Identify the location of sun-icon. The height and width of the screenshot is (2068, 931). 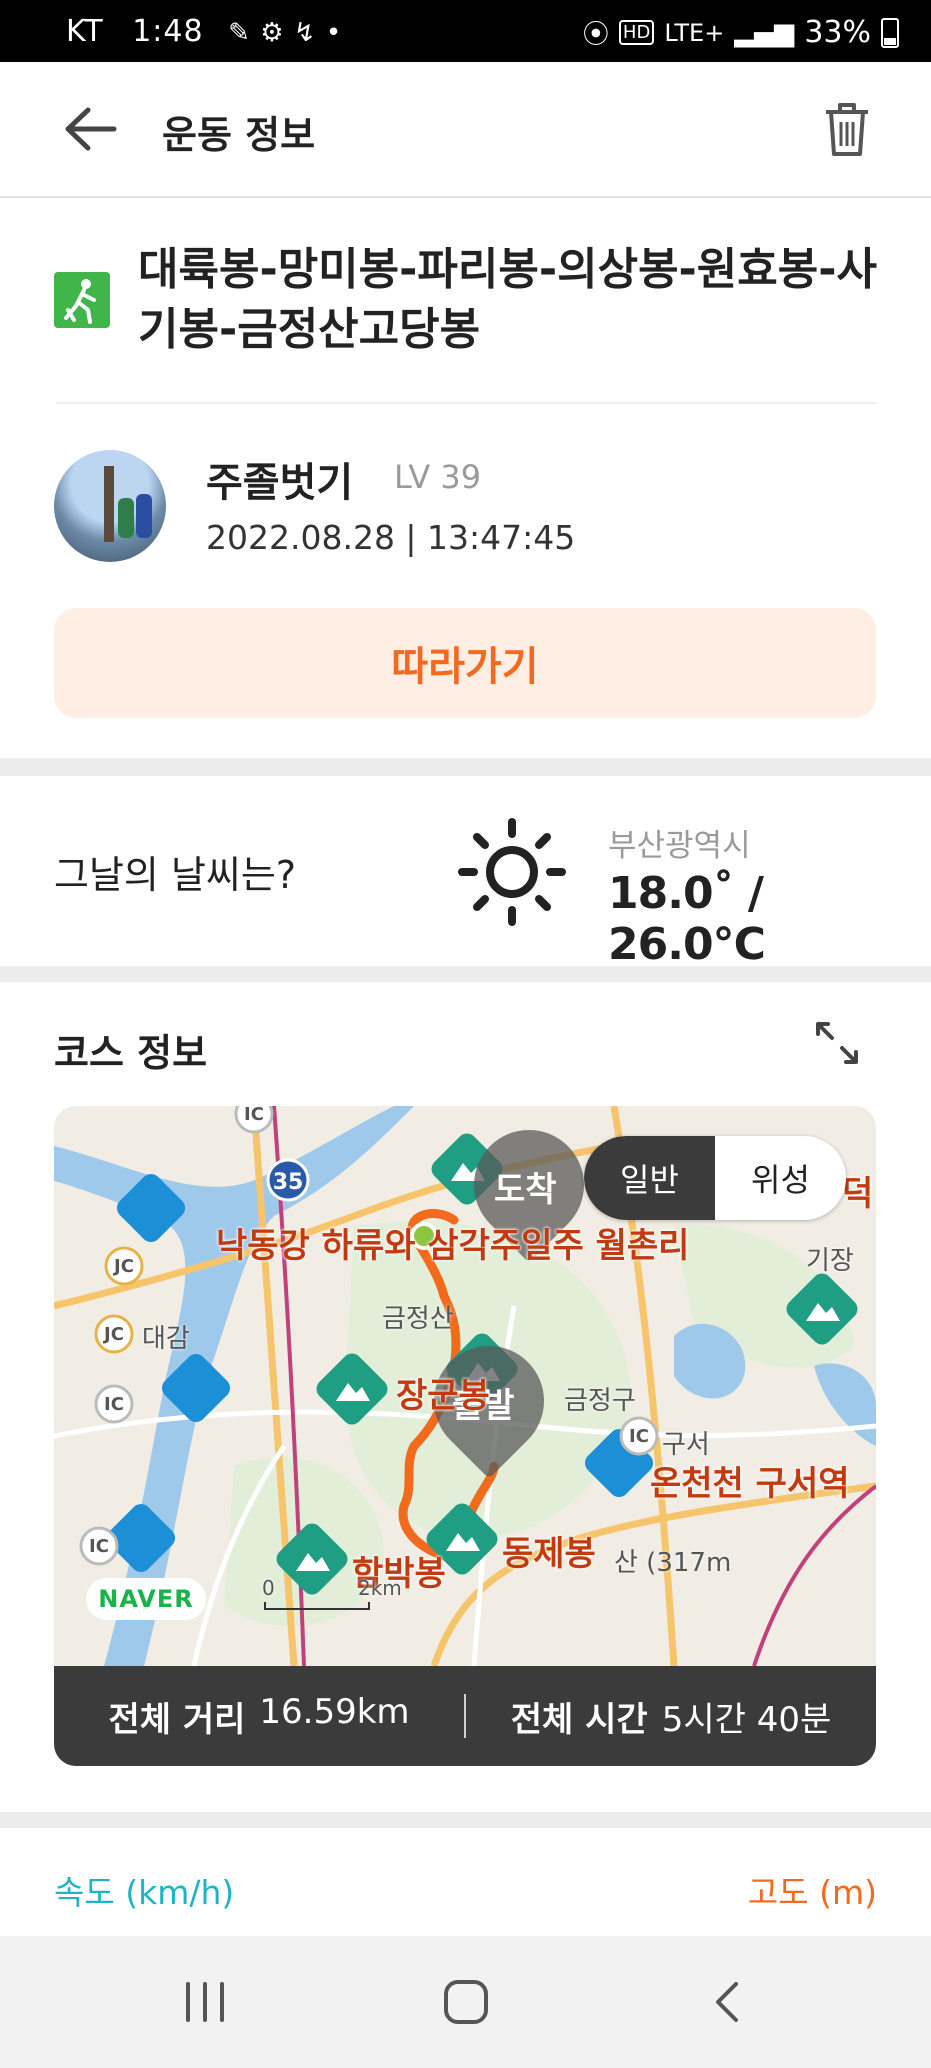
(512, 872).